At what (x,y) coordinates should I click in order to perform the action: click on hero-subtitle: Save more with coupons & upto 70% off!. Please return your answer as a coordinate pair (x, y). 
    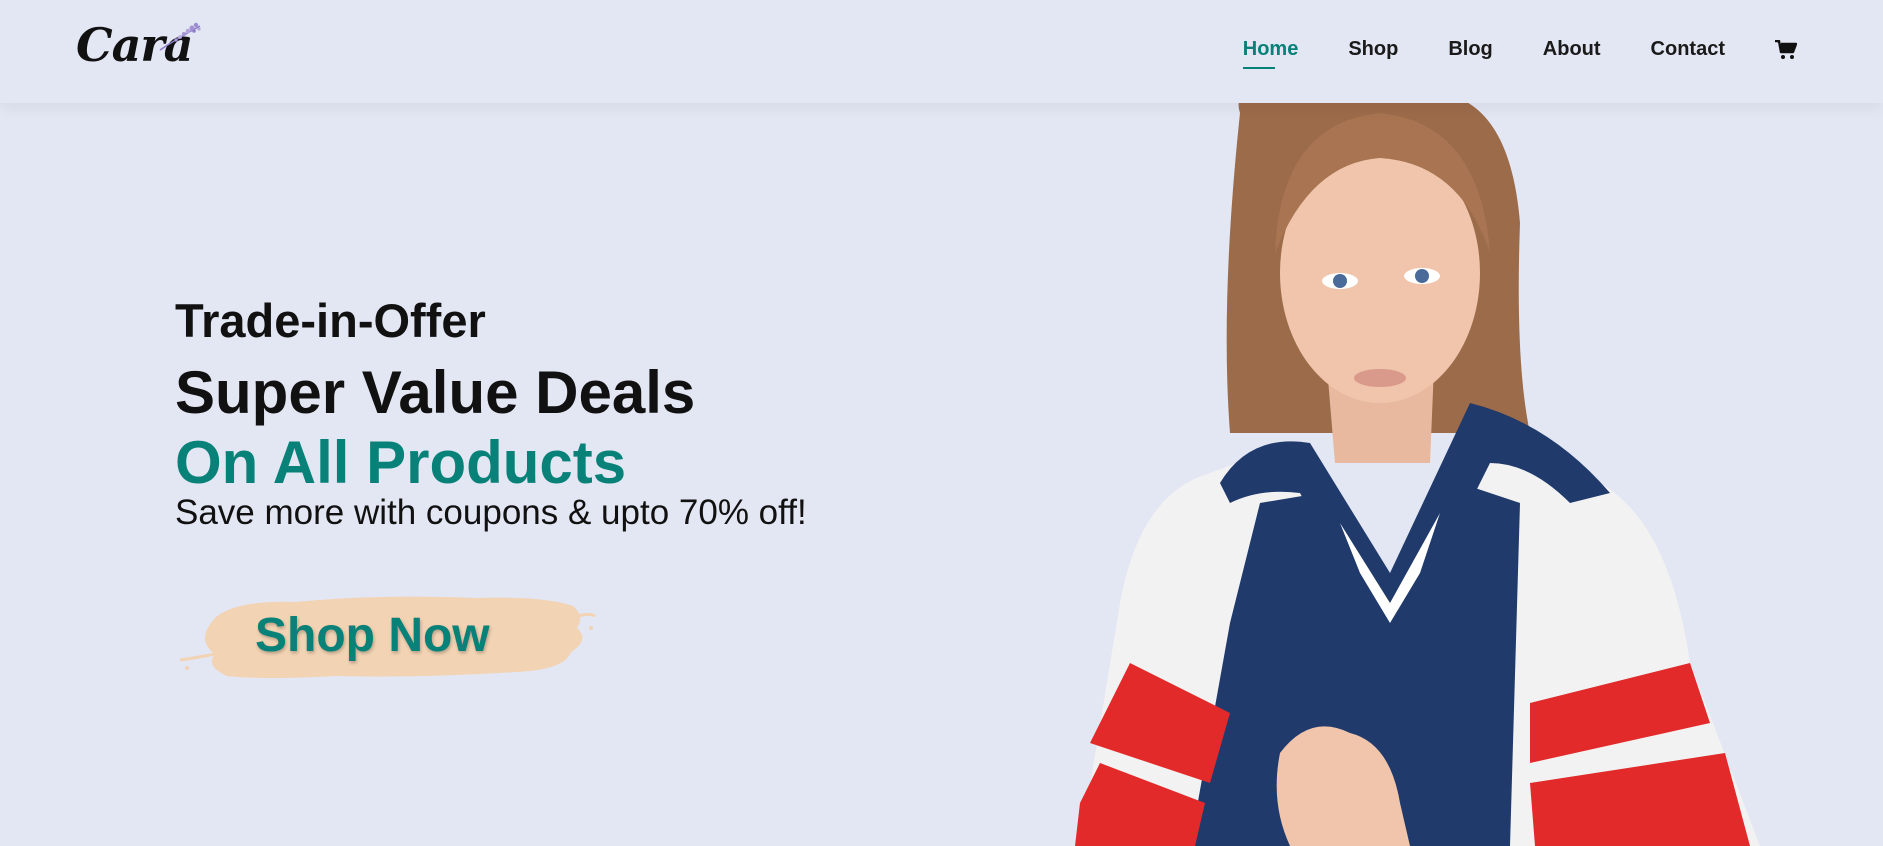
    Looking at the image, I should click on (491, 512).